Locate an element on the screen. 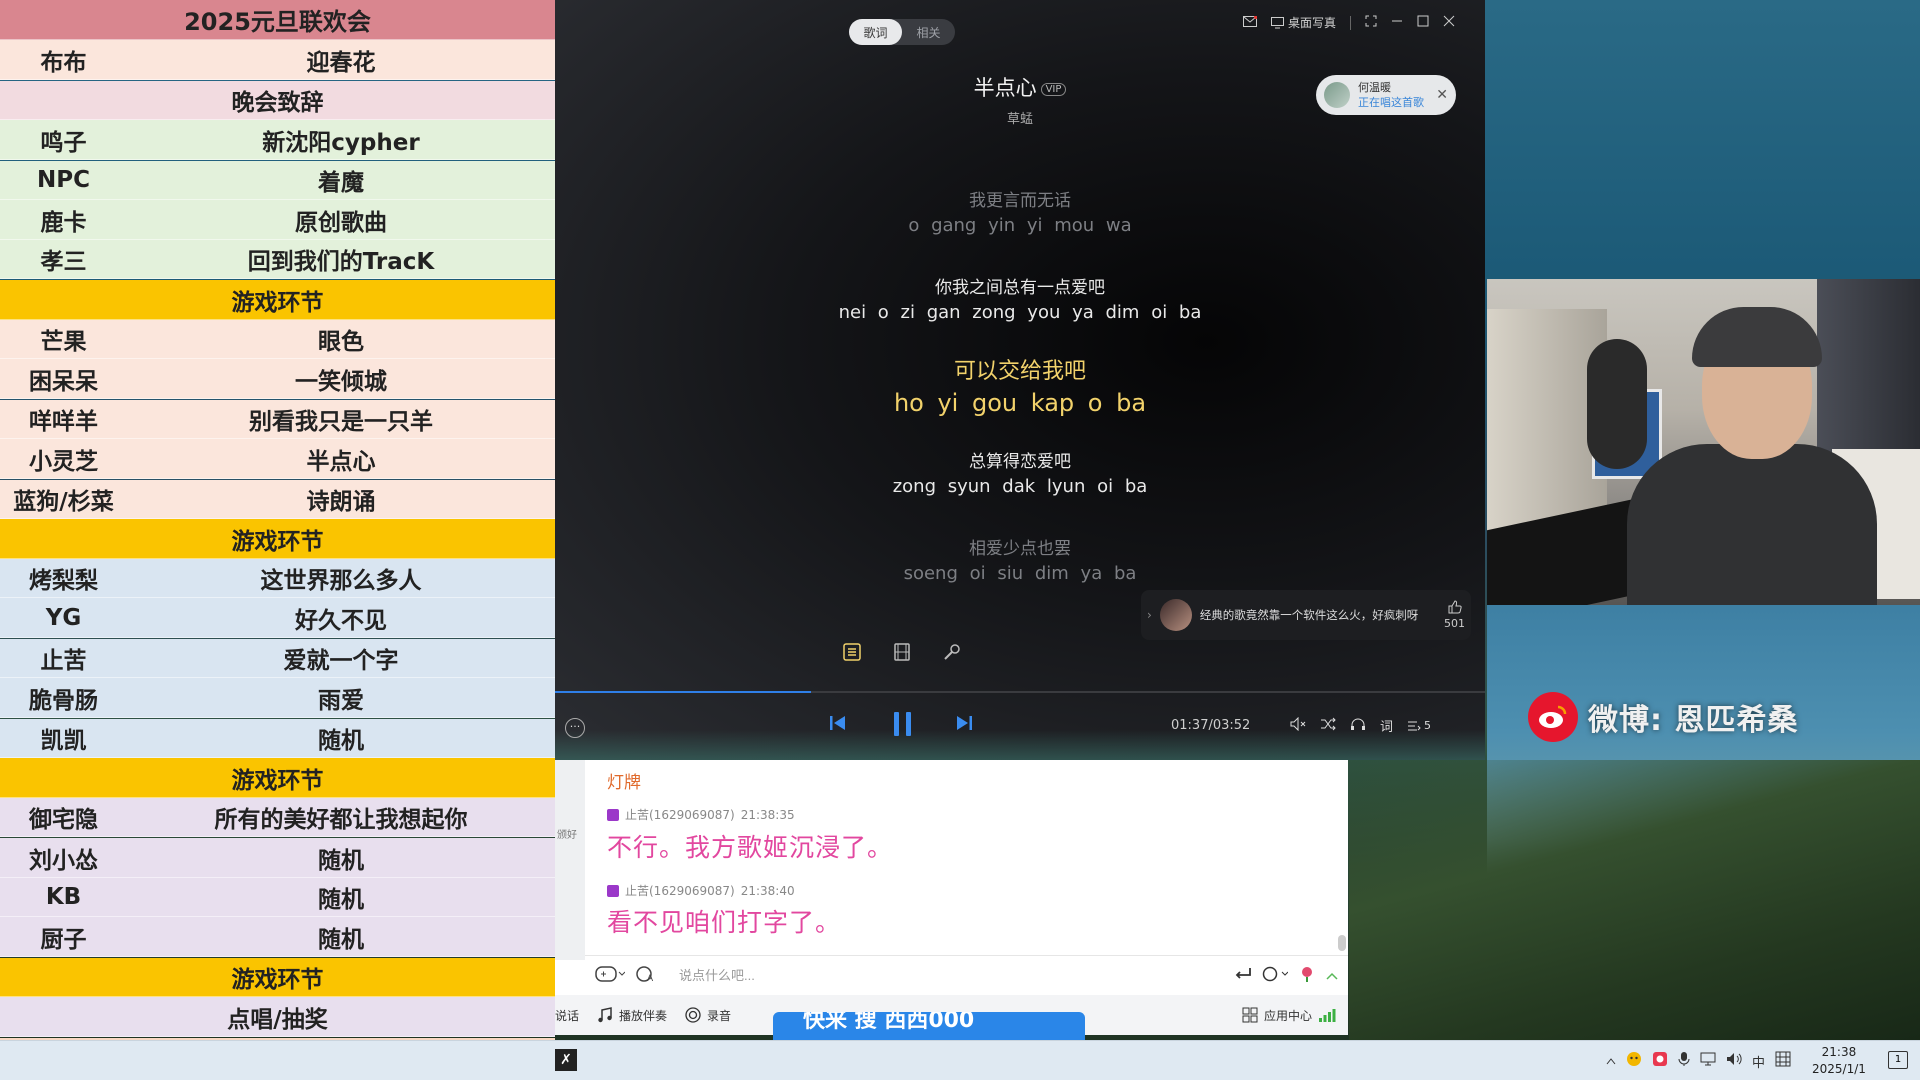  clock-time: 21:38 is located at coordinates (1839, 1052).